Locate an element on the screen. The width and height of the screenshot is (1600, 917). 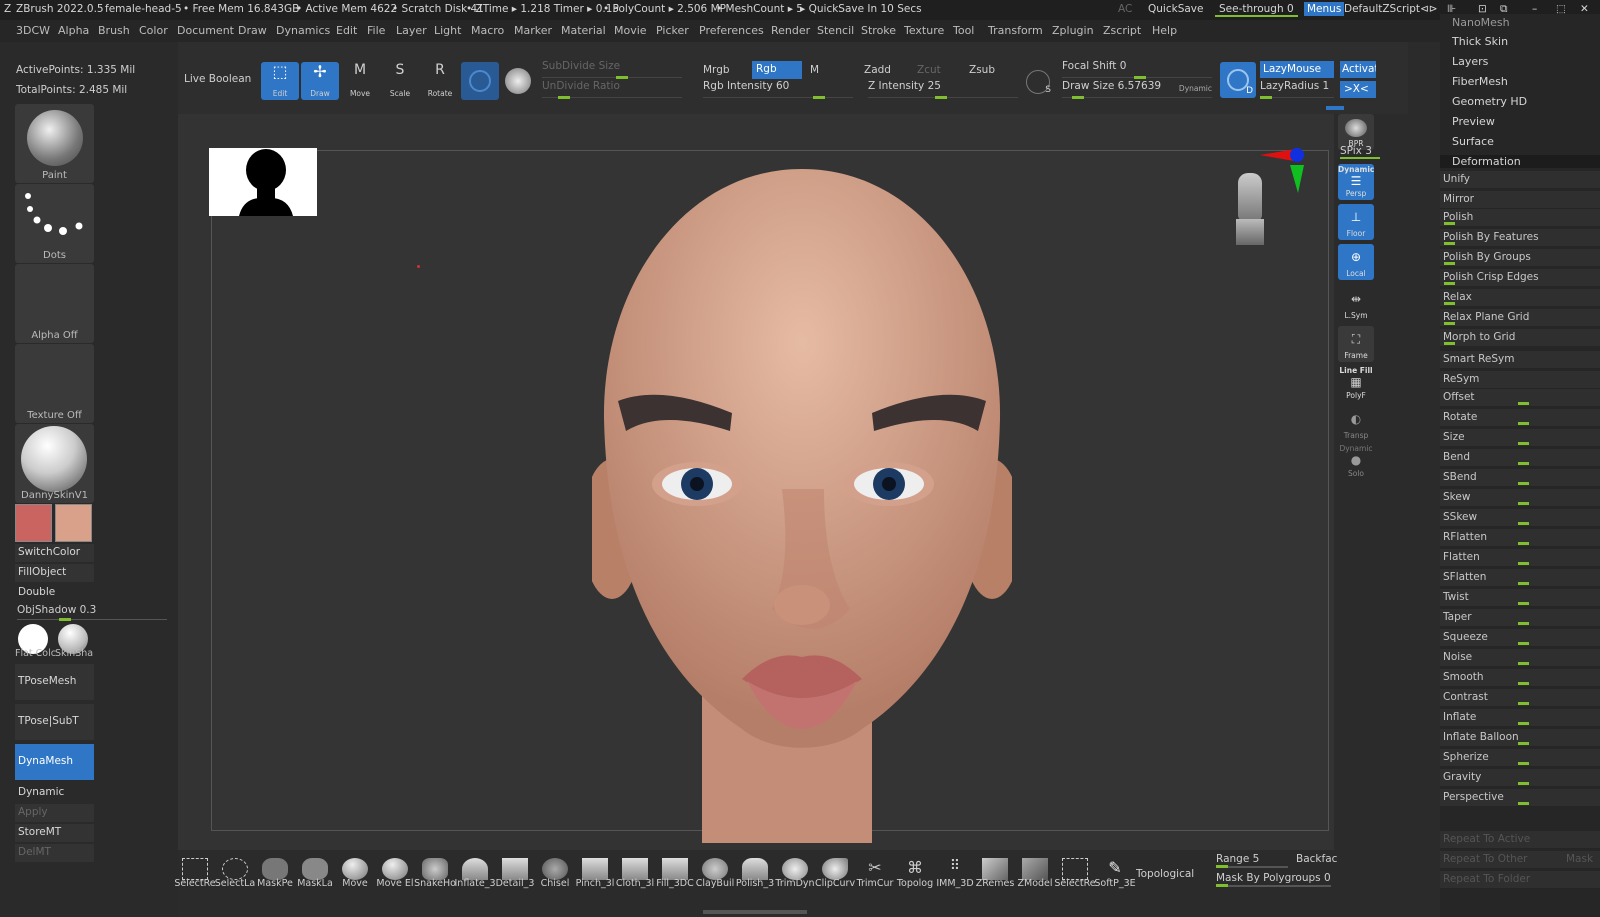
deformation-item: Gravity is located at coordinates (1520, 778).